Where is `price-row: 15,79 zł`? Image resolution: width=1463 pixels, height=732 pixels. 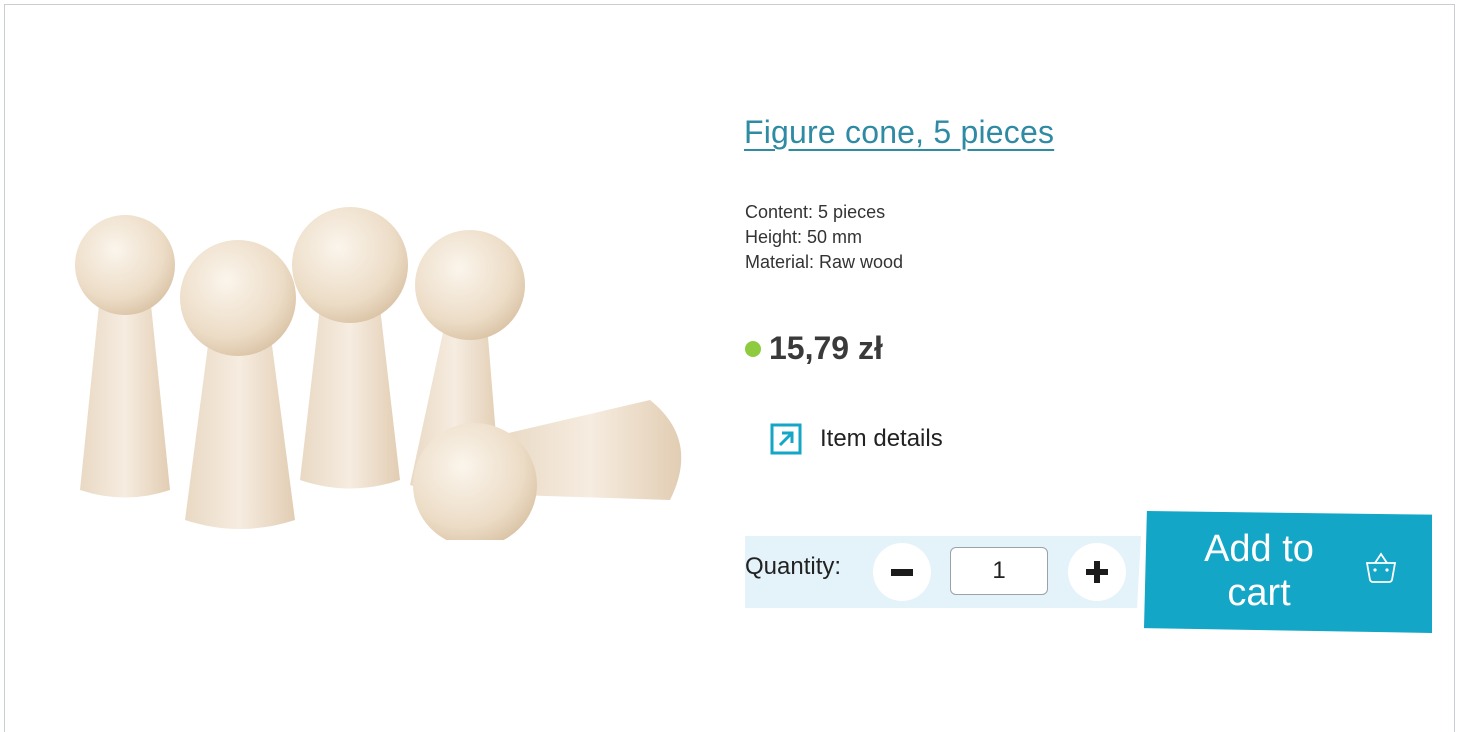
price-row: 15,79 zł is located at coordinates (814, 348).